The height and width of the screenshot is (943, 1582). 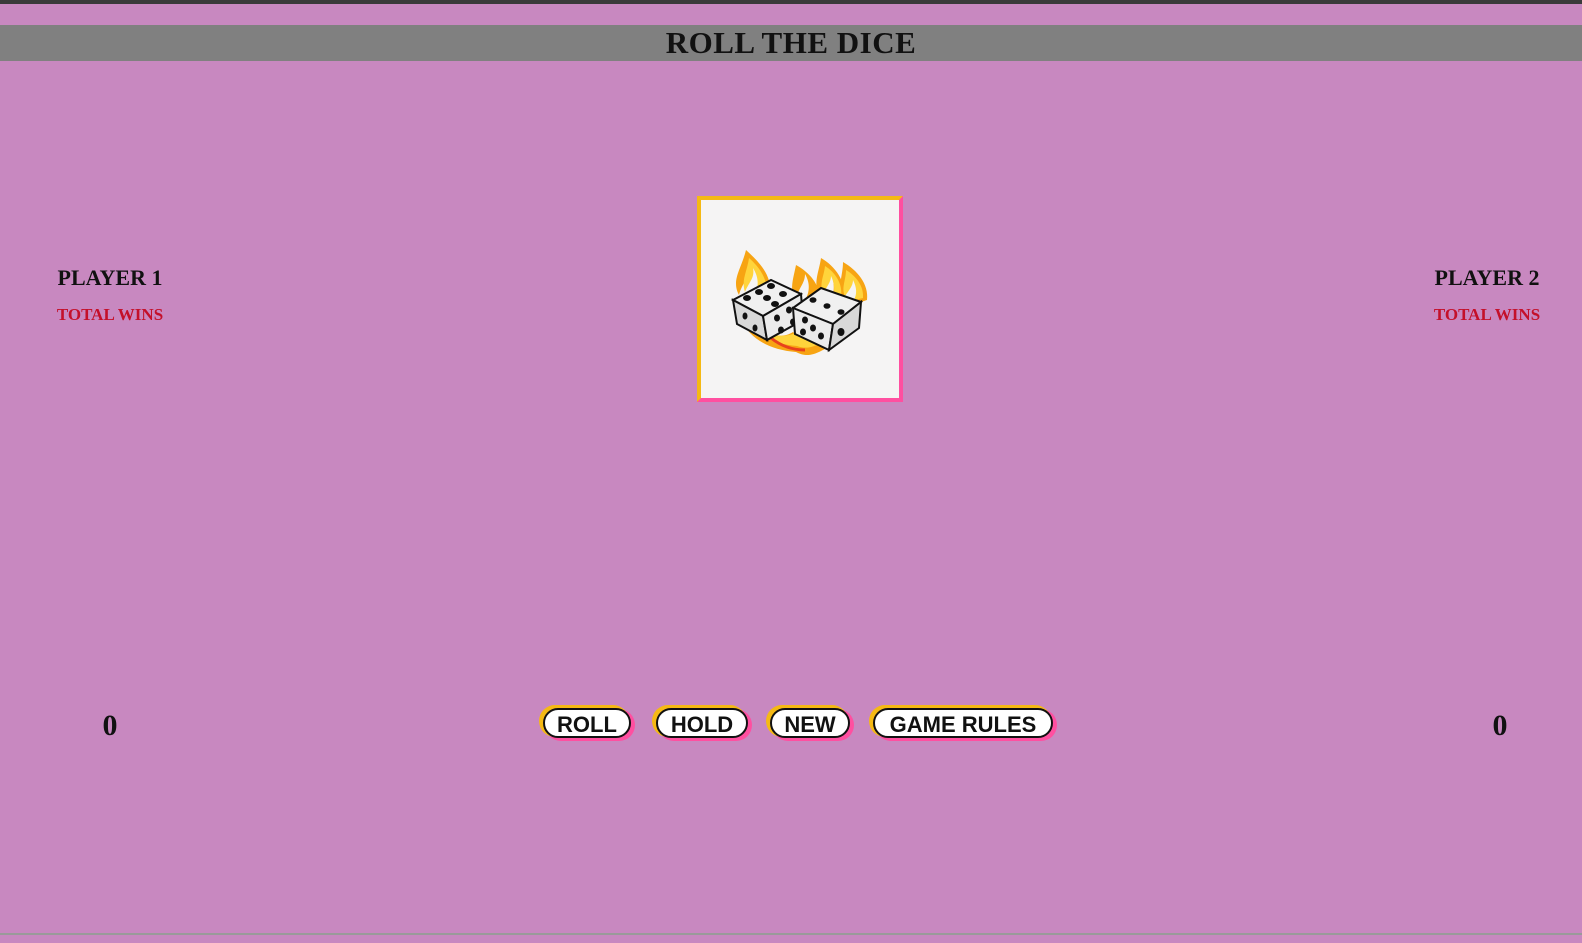 I want to click on dice-image-frame, so click(x=800, y=299).